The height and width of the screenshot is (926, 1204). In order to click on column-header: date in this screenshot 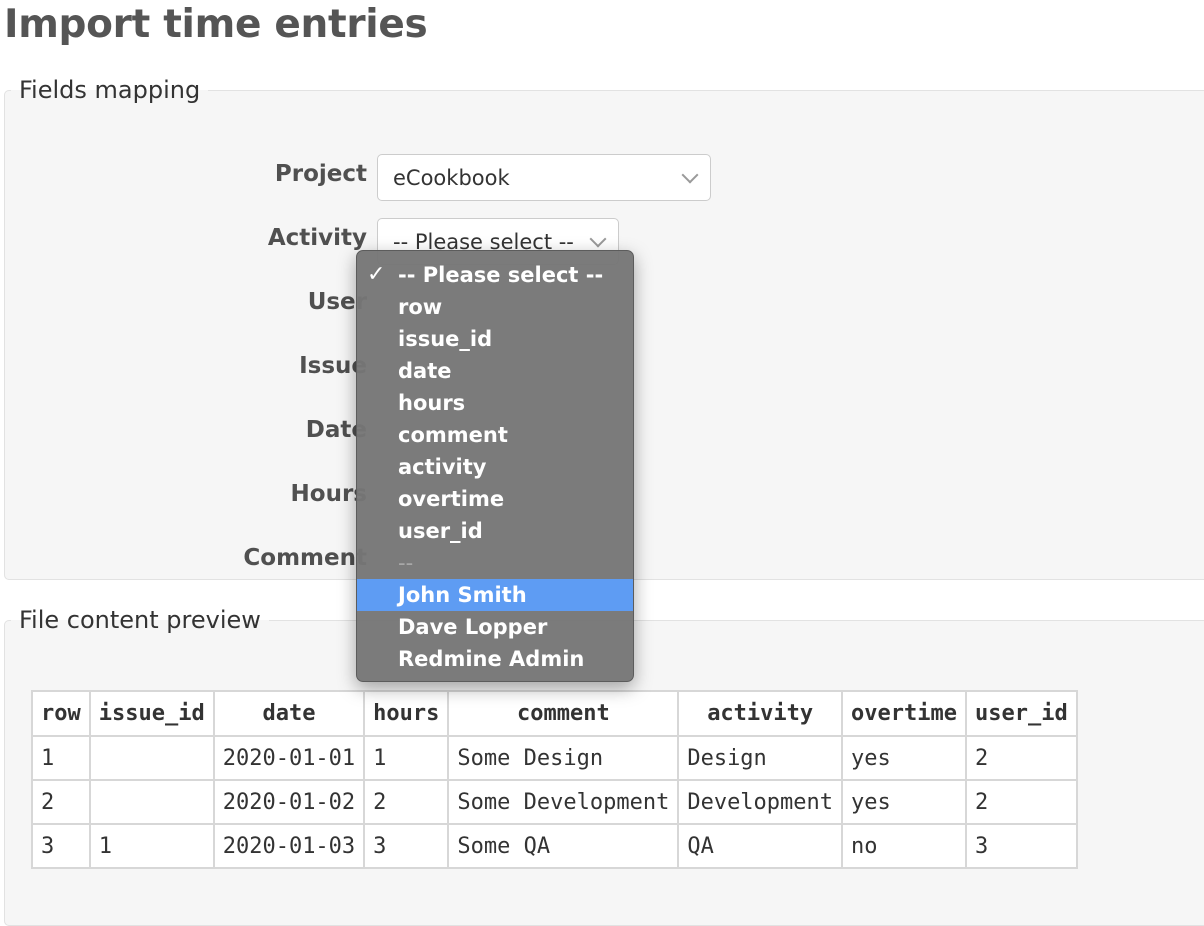, I will do `click(289, 713)`.